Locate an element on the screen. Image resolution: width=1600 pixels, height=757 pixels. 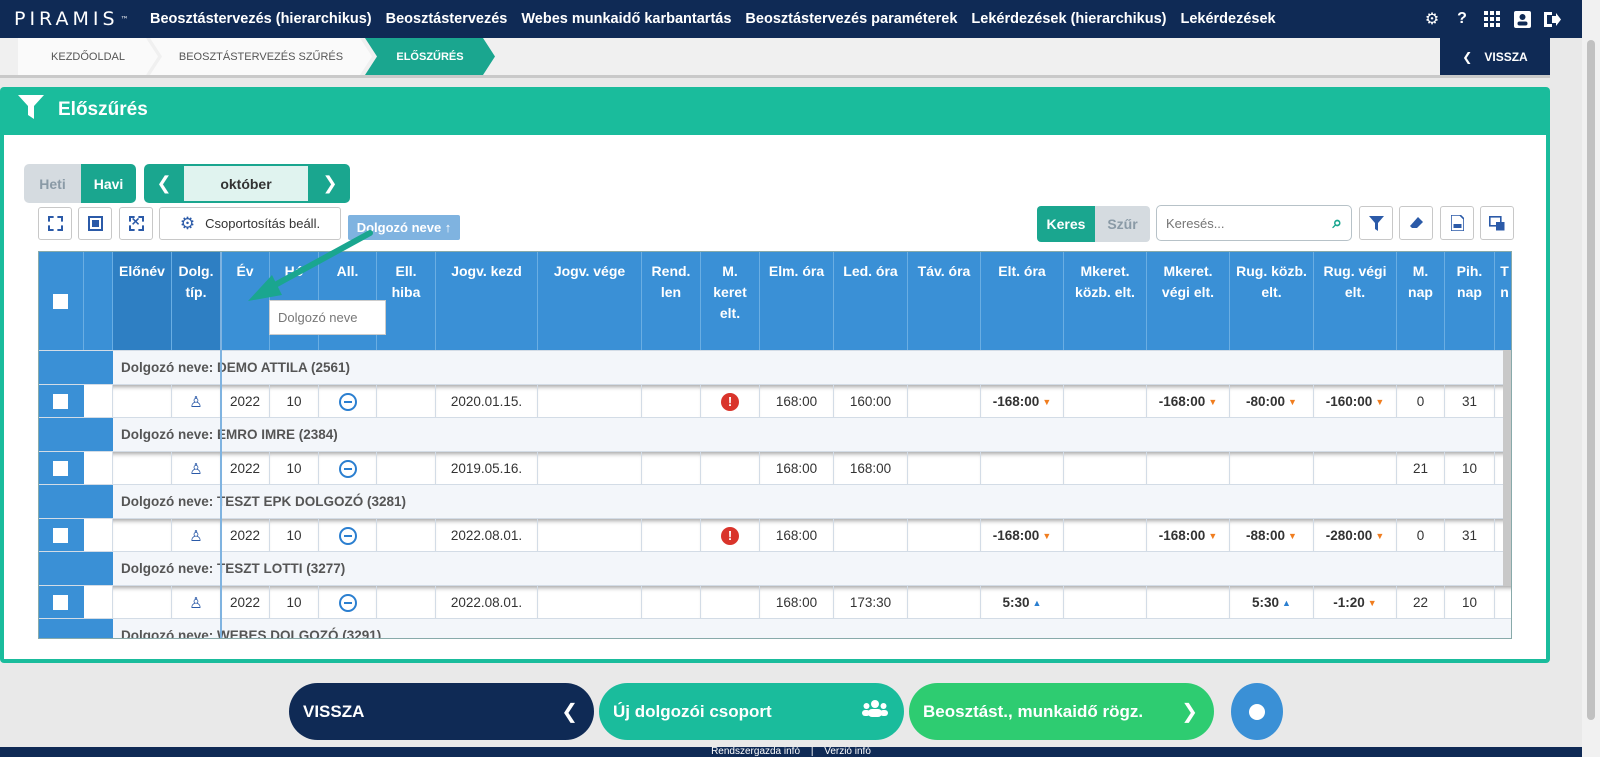
col-t-n: T n is located at coordinates (1503, 301).